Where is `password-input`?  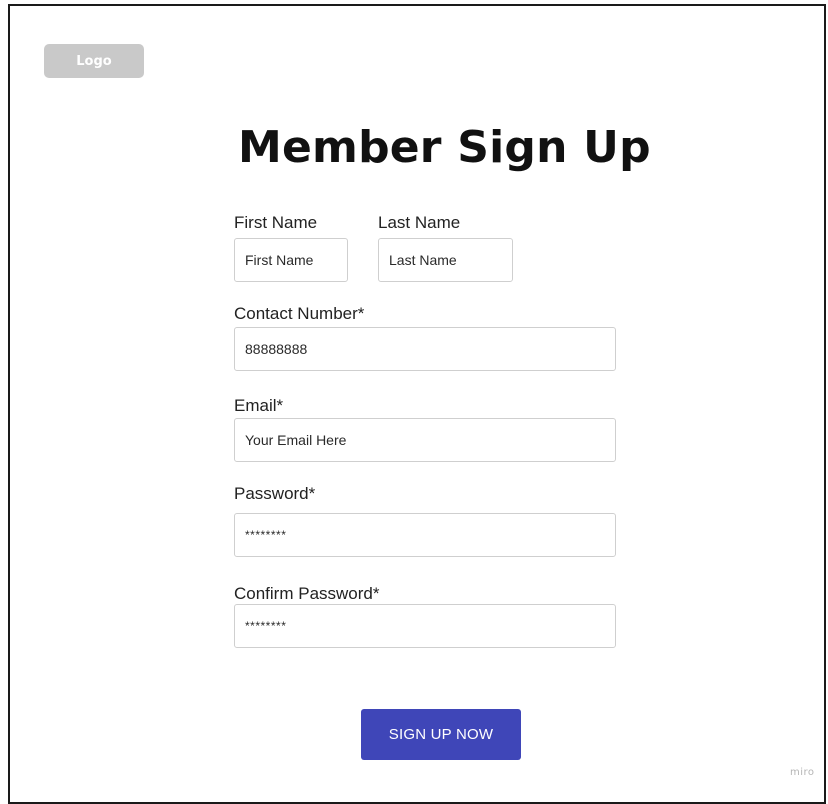 password-input is located at coordinates (425, 535).